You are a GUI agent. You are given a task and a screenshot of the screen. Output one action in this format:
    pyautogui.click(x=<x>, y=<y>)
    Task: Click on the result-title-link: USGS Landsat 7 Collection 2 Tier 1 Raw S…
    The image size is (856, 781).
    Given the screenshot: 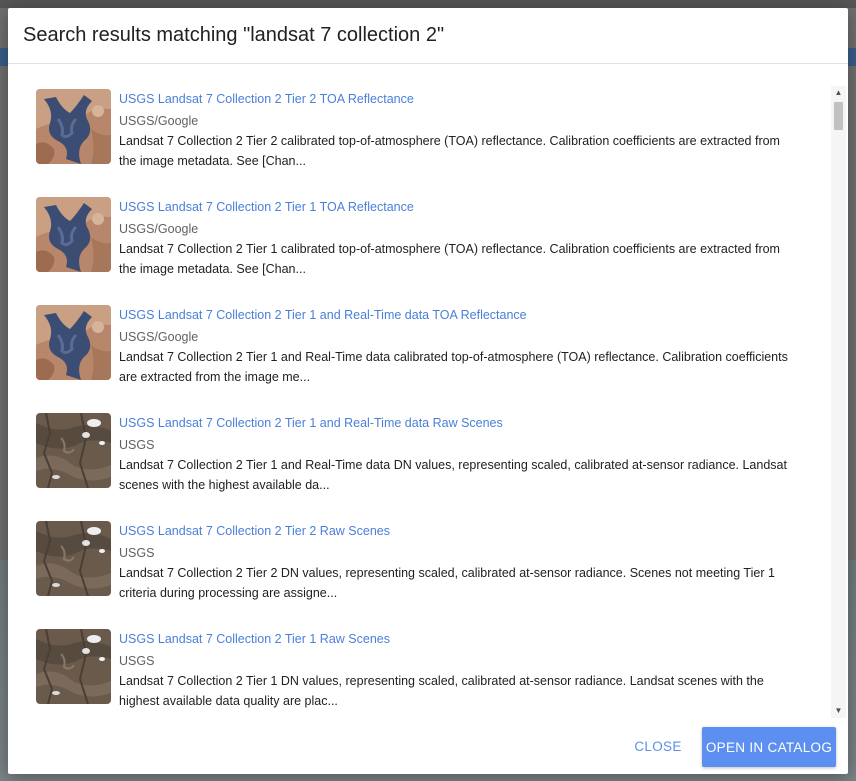 What is the action you would take?
    pyautogui.click(x=464, y=639)
    